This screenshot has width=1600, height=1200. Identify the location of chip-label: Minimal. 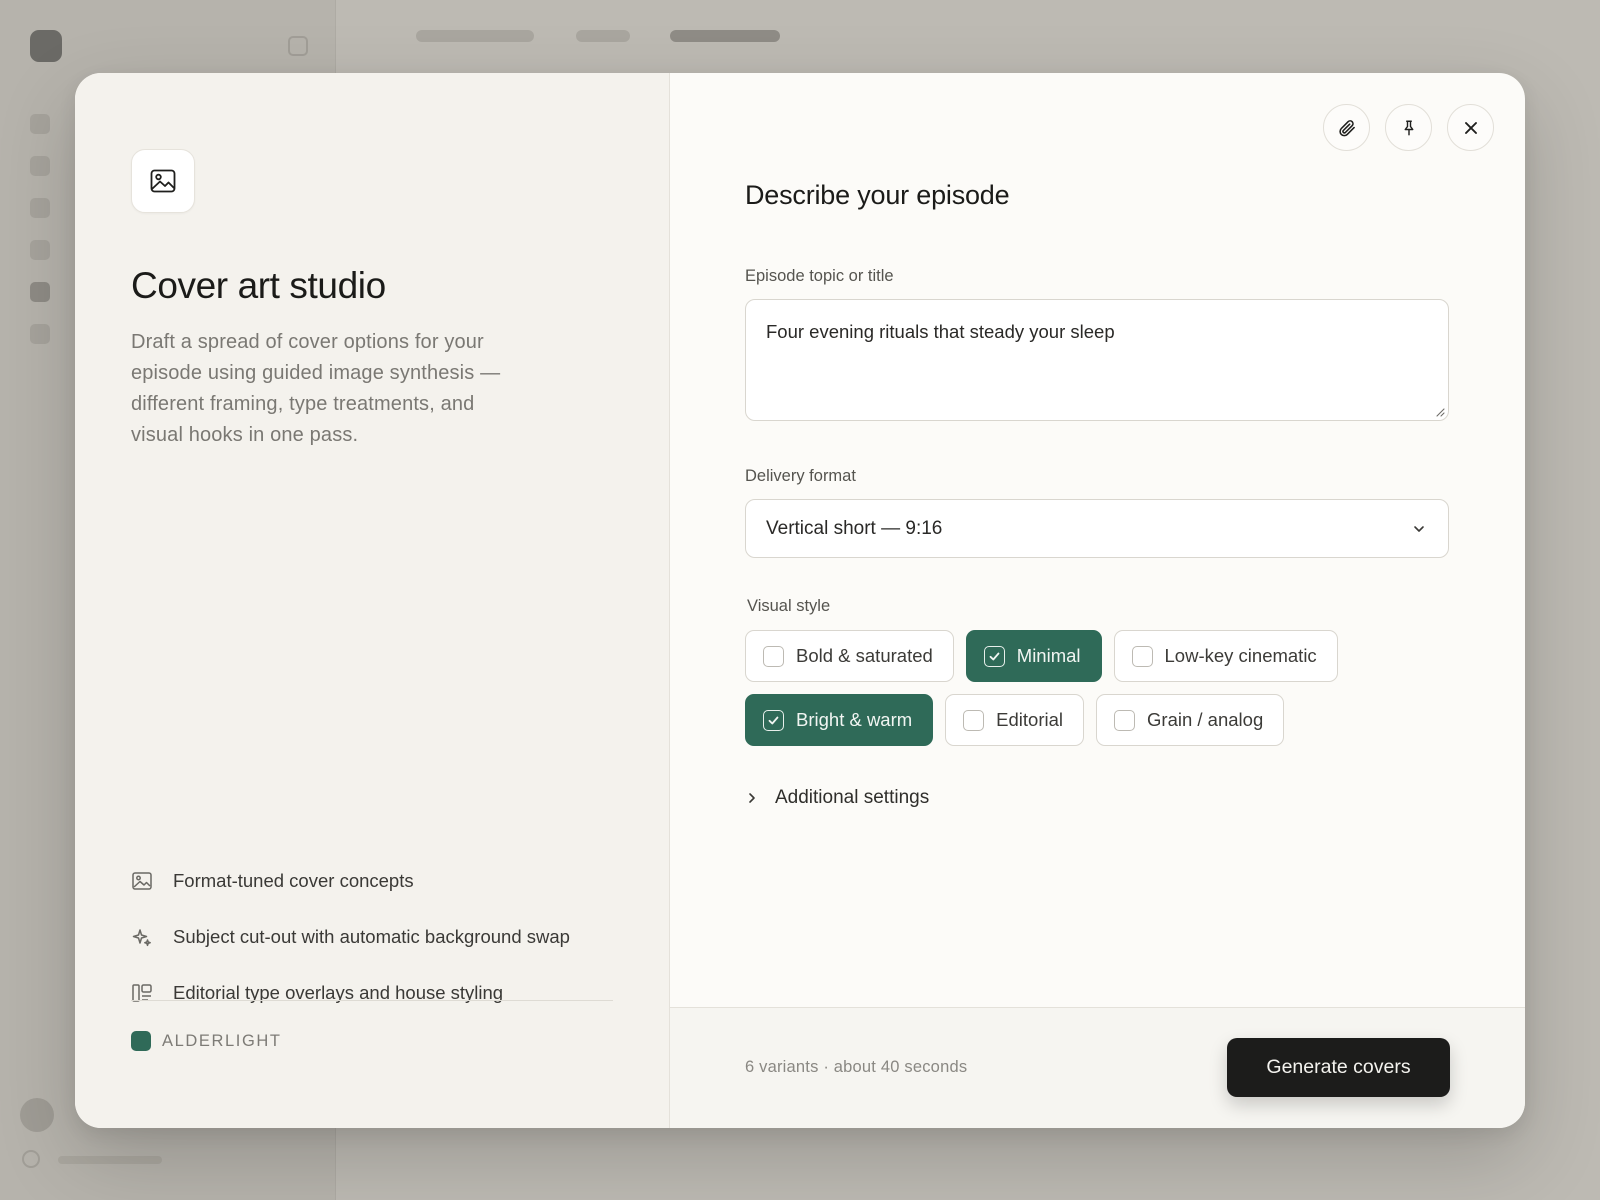
(1048, 655).